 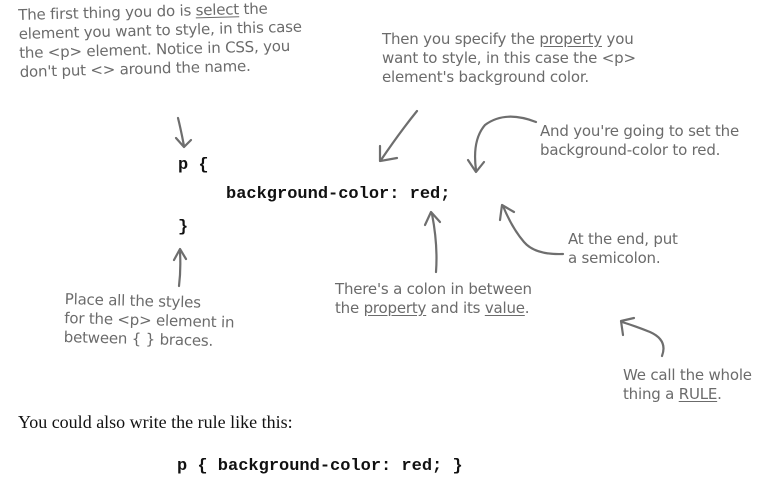 I want to click on arrow-to-selector-icon, so click(x=183, y=132).